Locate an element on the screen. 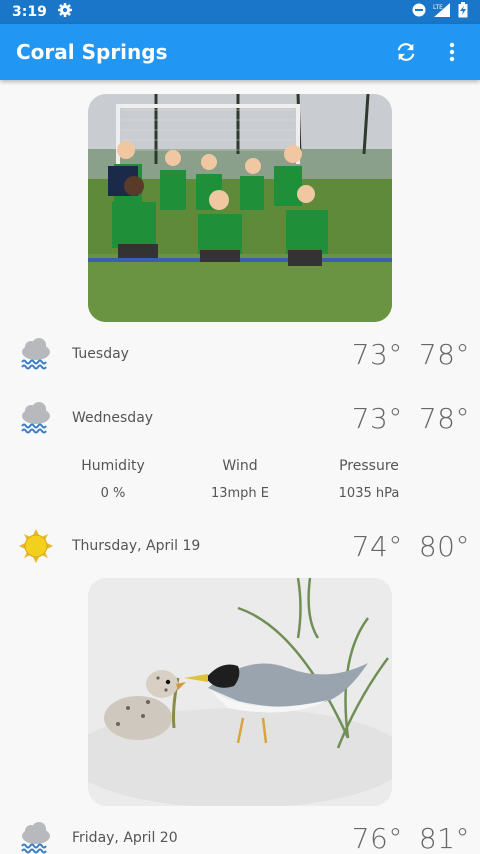 The image size is (480, 854). overflow-menu-button is located at coordinates (452, 52).